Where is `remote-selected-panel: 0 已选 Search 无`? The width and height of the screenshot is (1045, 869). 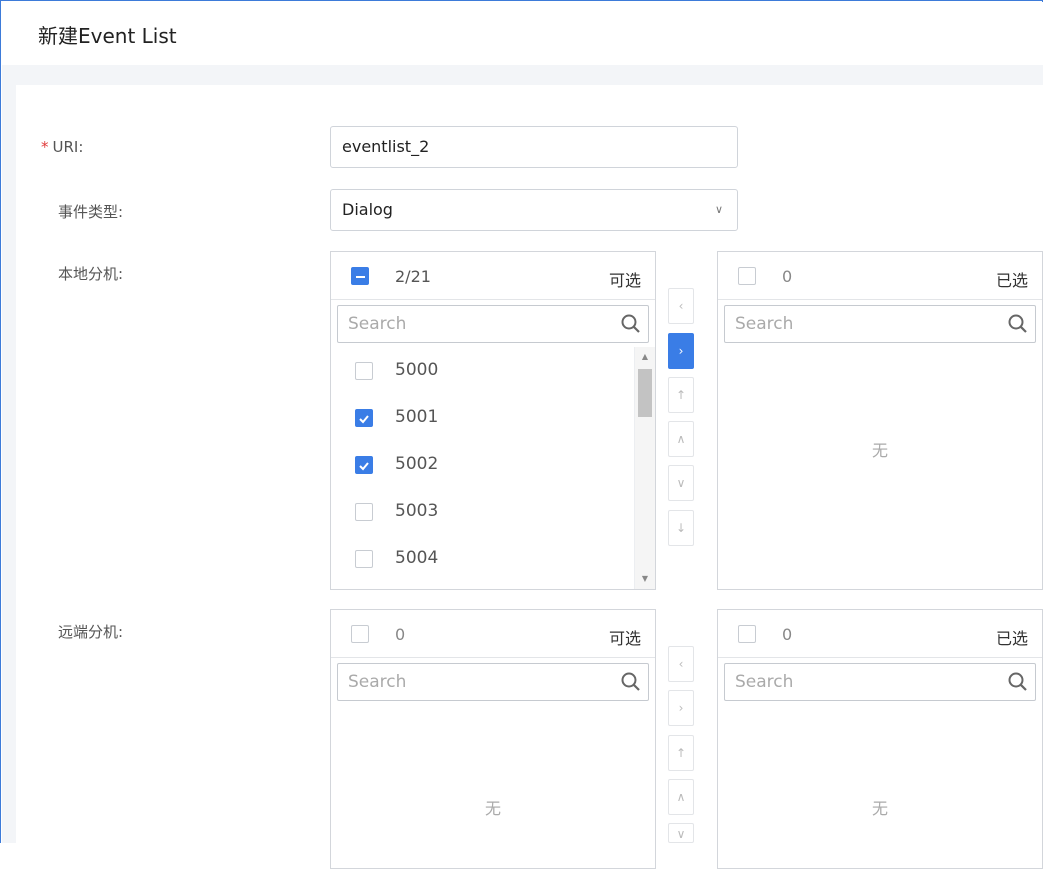 remote-selected-panel: 0 已选 Search 无 is located at coordinates (880, 739).